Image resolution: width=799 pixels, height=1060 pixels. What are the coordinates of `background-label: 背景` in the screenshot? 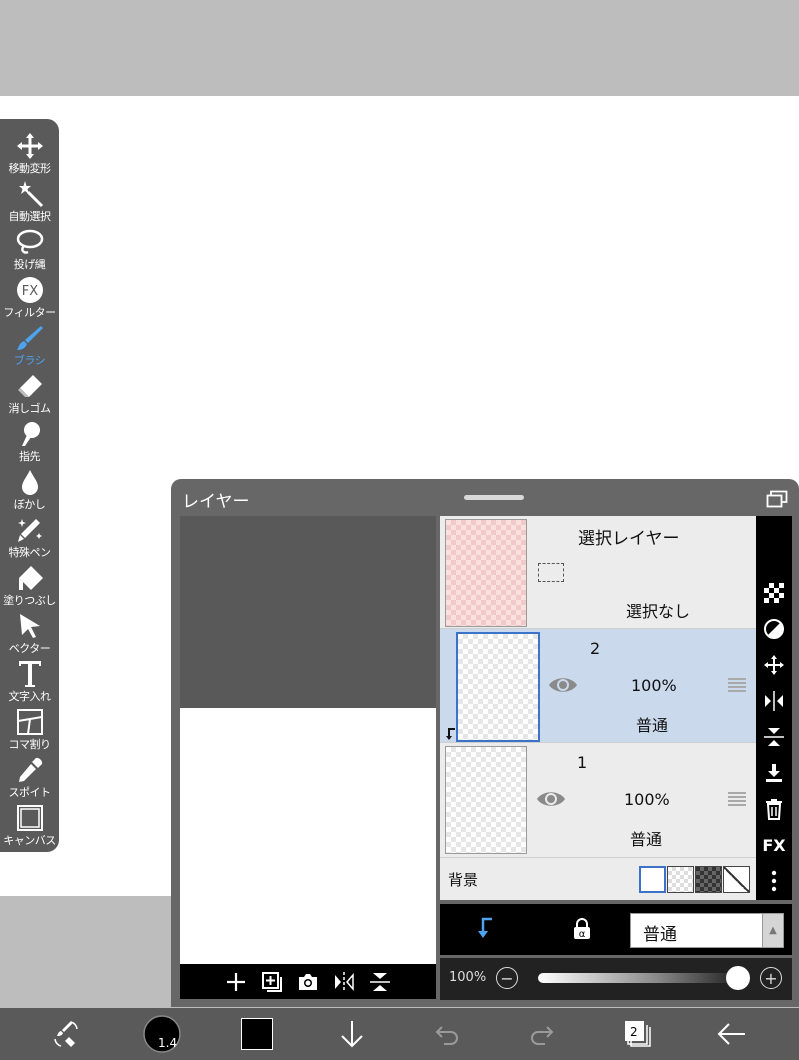 It's located at (463, 880).